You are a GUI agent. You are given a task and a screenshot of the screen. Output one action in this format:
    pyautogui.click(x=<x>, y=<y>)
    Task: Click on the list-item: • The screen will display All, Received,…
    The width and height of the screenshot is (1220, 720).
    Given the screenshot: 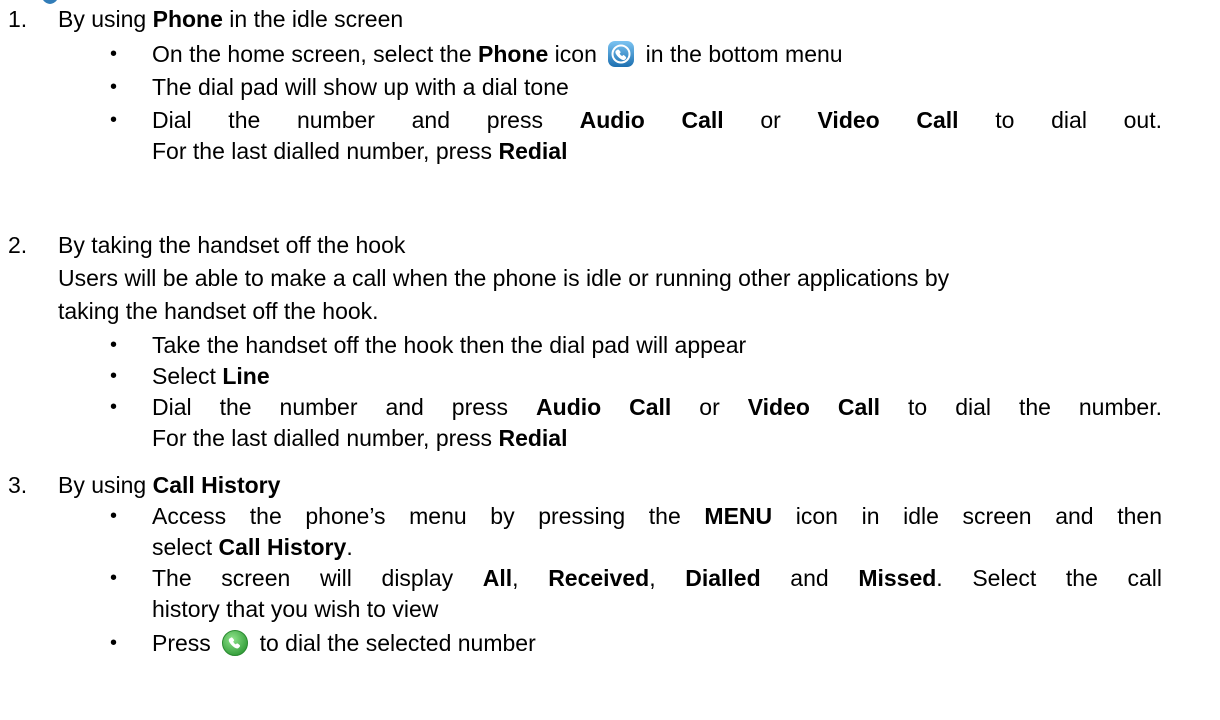 What is the action you would take?
    pyautogui.click(x=636, y=593)
    